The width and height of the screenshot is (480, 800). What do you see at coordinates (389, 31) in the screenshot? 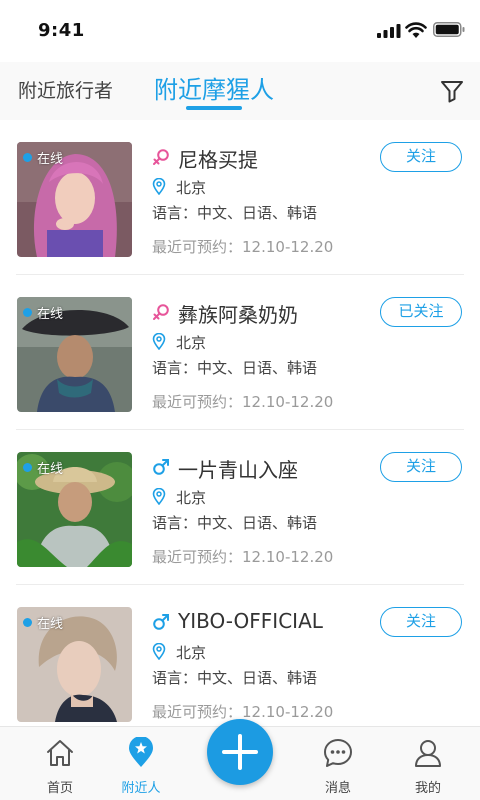
I see `cellular-signal-icon` at bounding box center [389, 31].